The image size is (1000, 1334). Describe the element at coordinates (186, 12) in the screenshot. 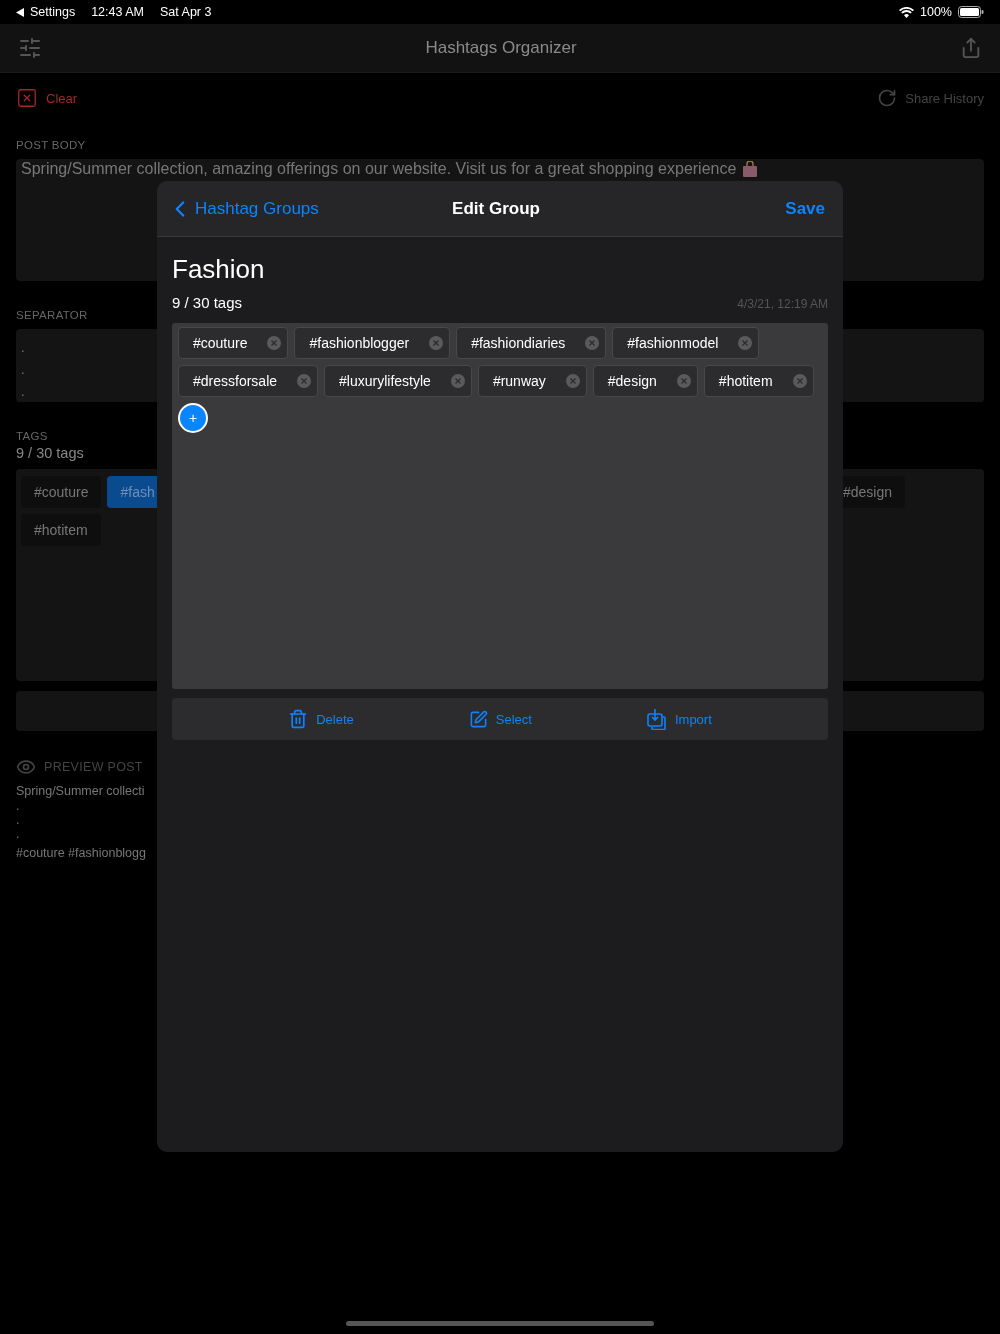

I see `status-date: Sat Apr 3` at that location.